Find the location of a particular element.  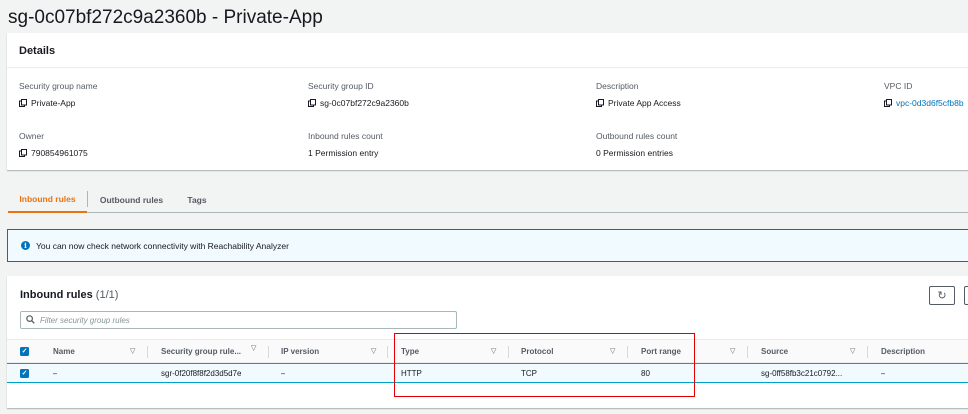

rules-count: (1/1) is located at coordinates (107, 295).